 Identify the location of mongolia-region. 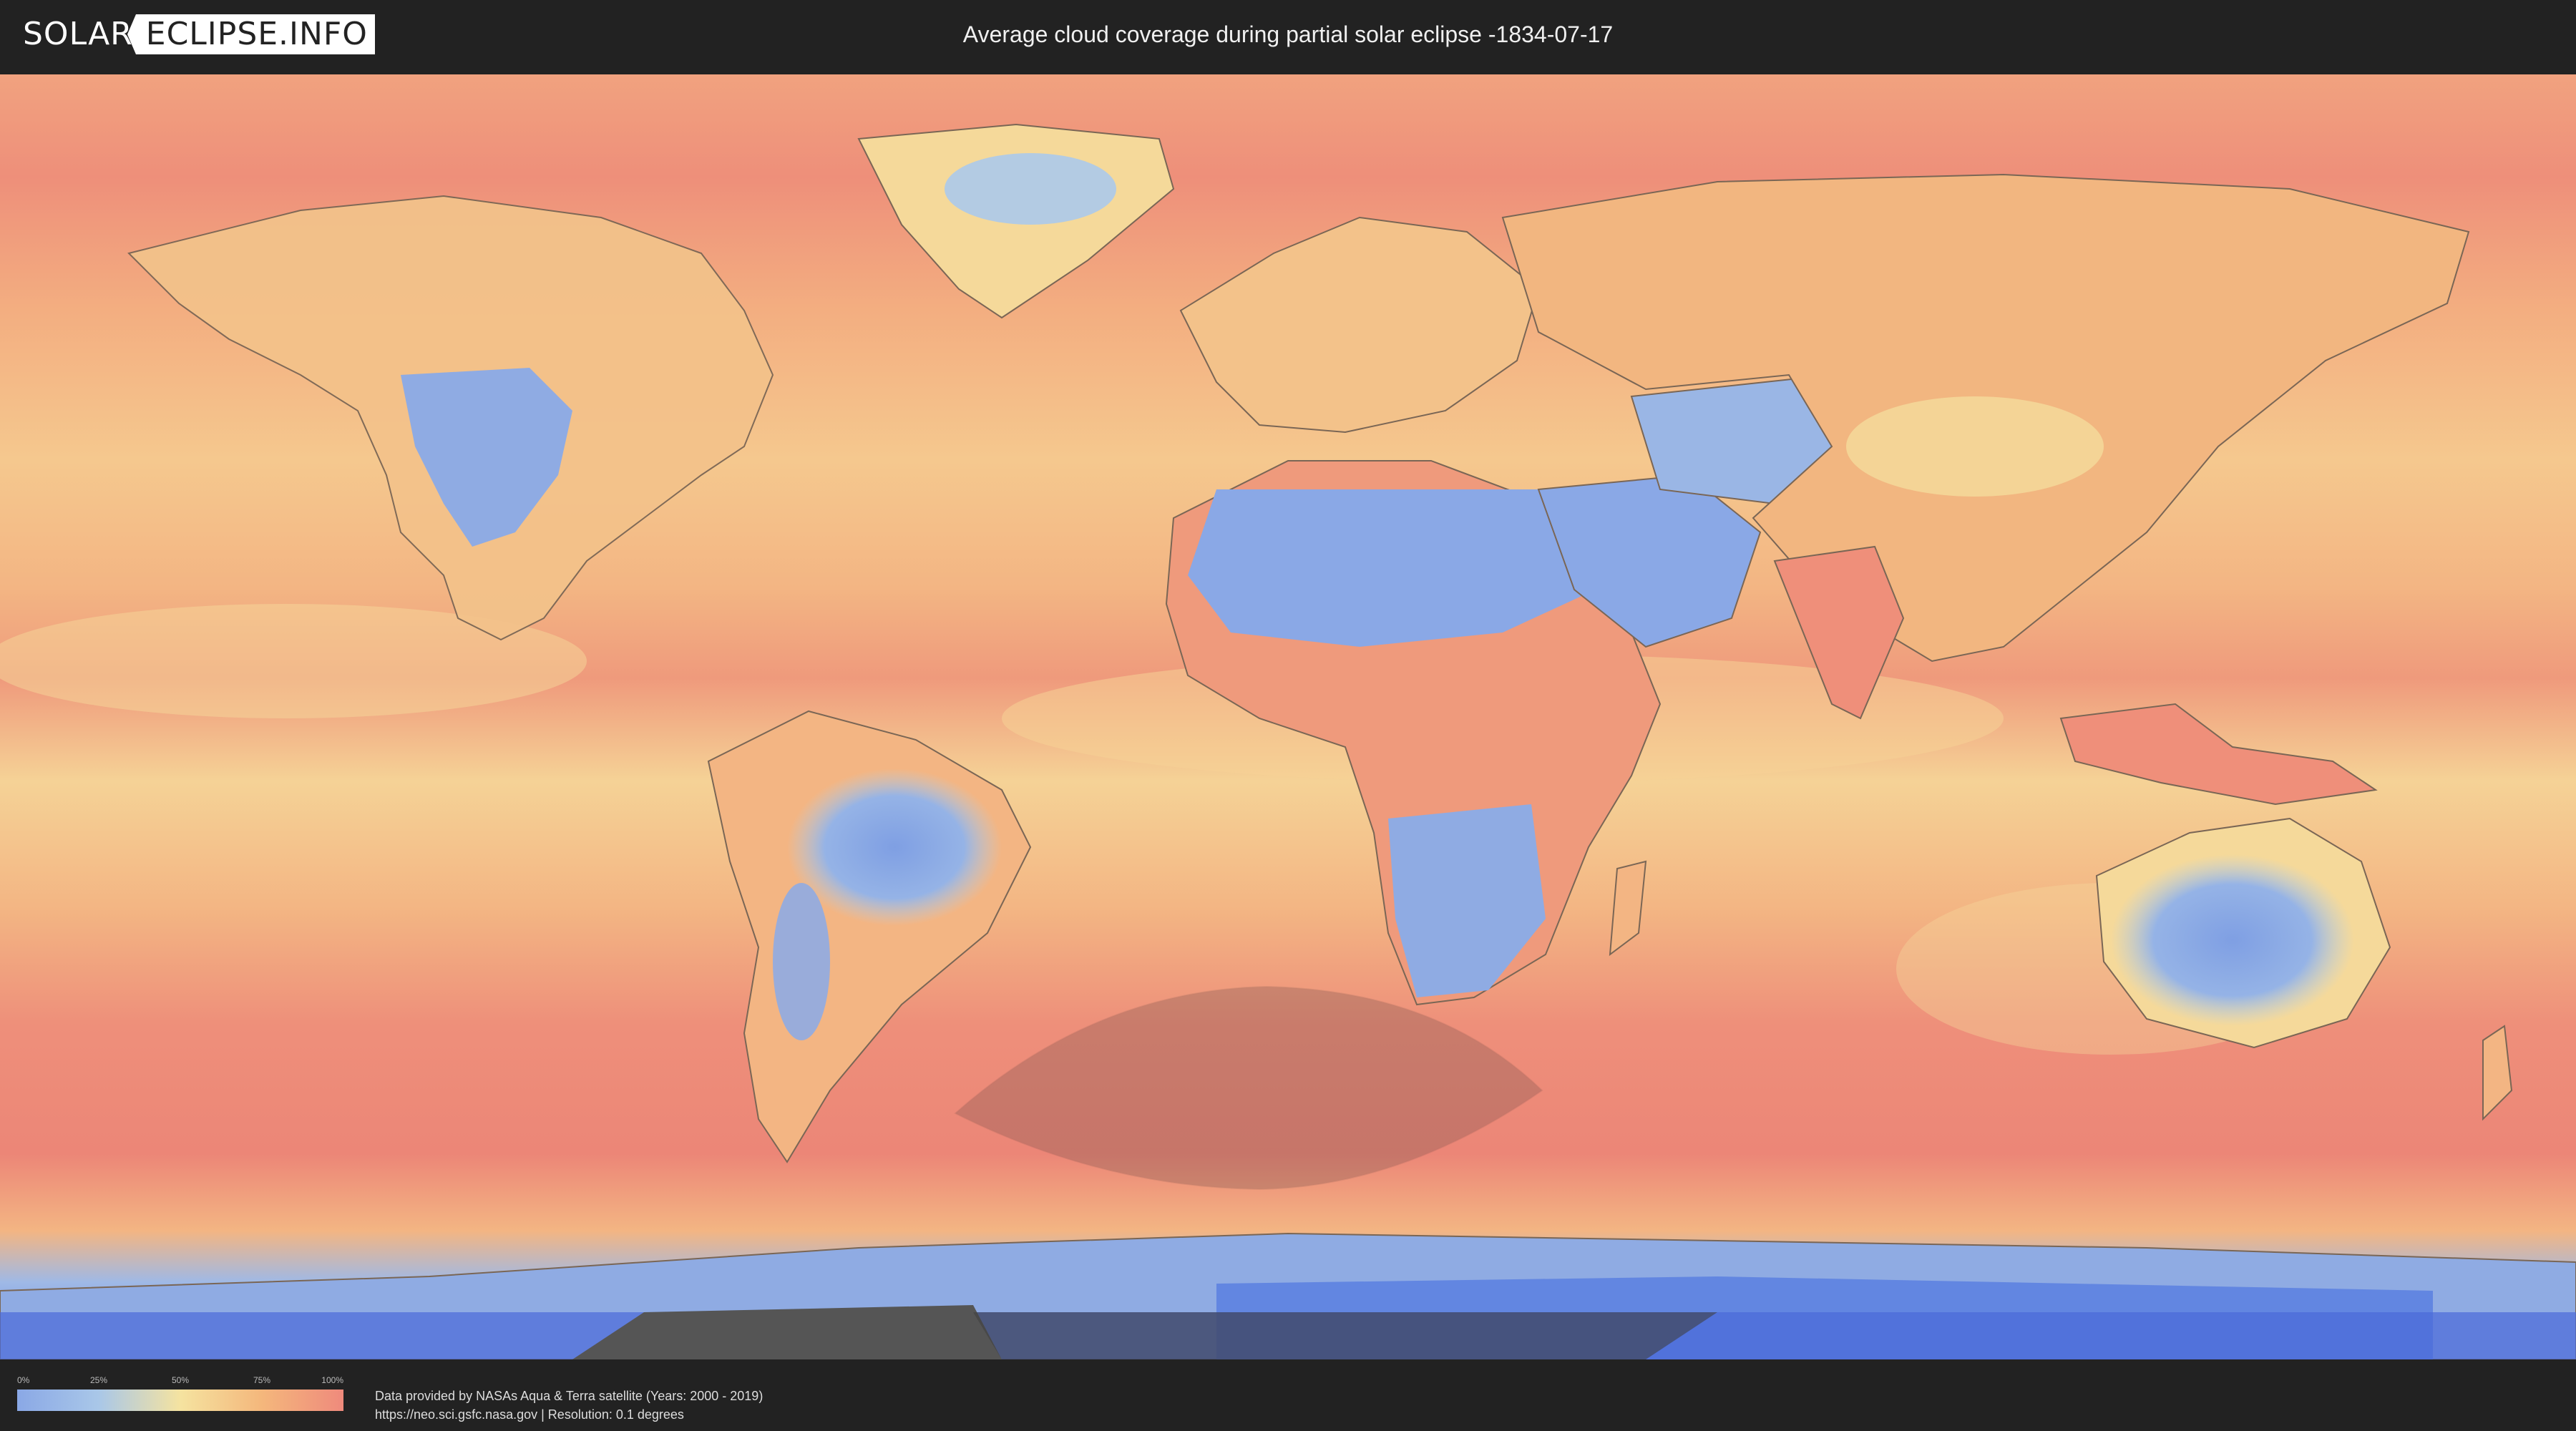
(1975, 446).